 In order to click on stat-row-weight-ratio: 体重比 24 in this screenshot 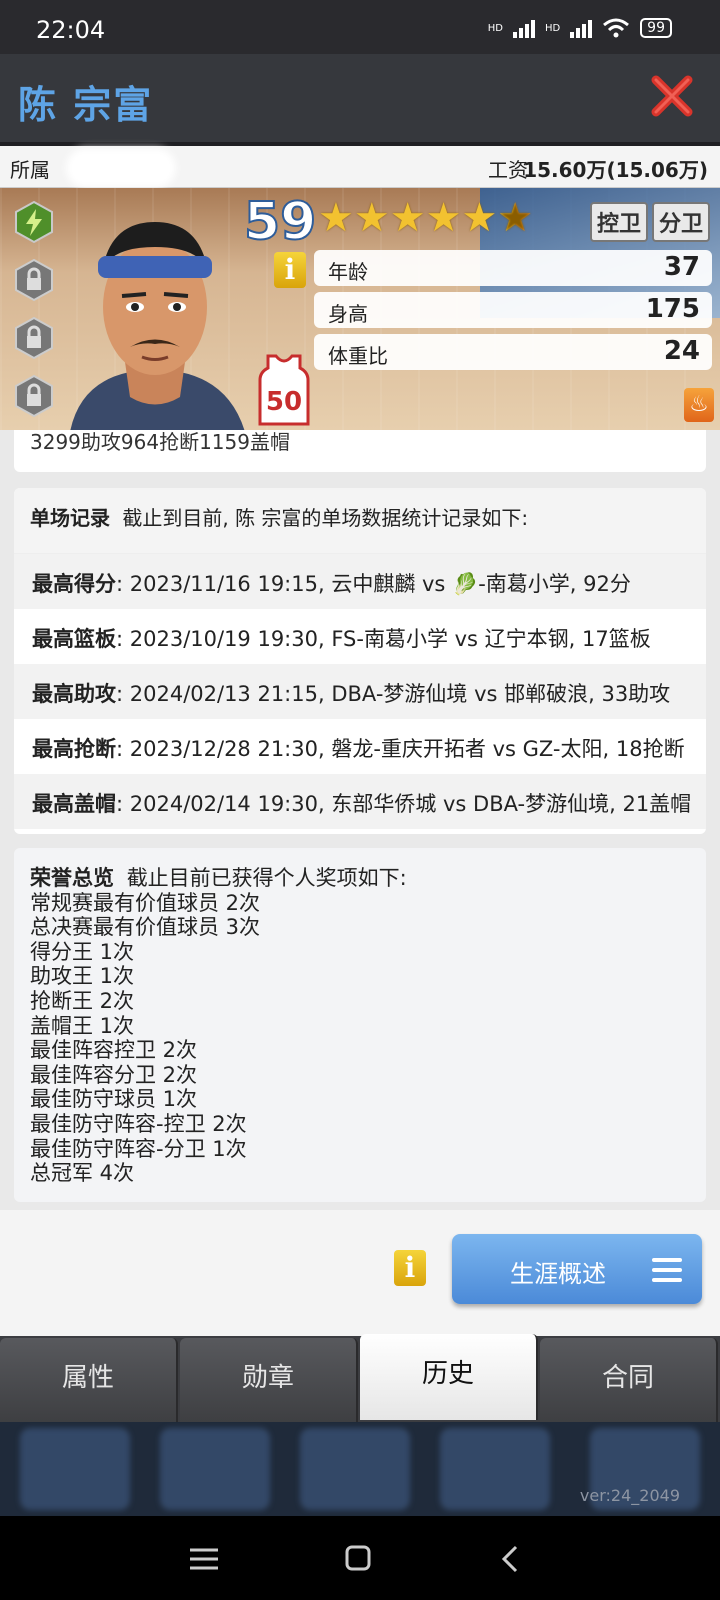, I will do `click(513, 352)`.